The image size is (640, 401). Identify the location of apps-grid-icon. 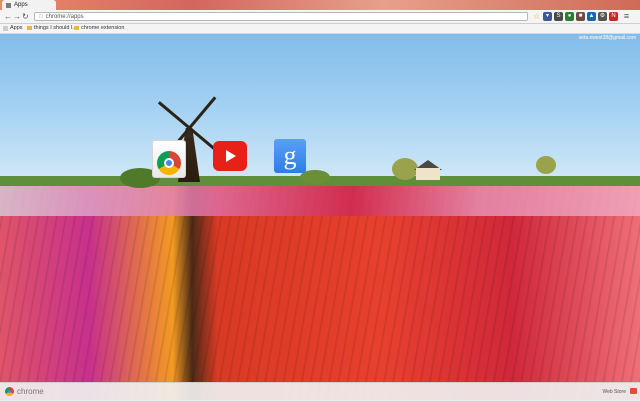
(5, 28).